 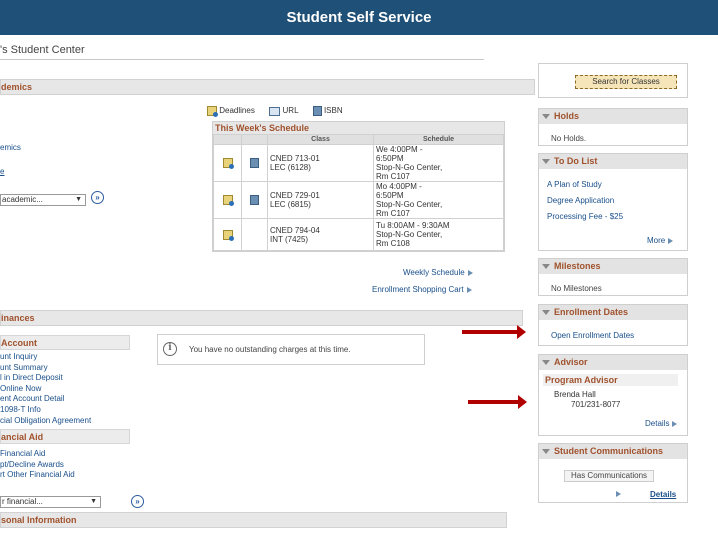 I want to click on title-divider, so click(x=242, y=59).